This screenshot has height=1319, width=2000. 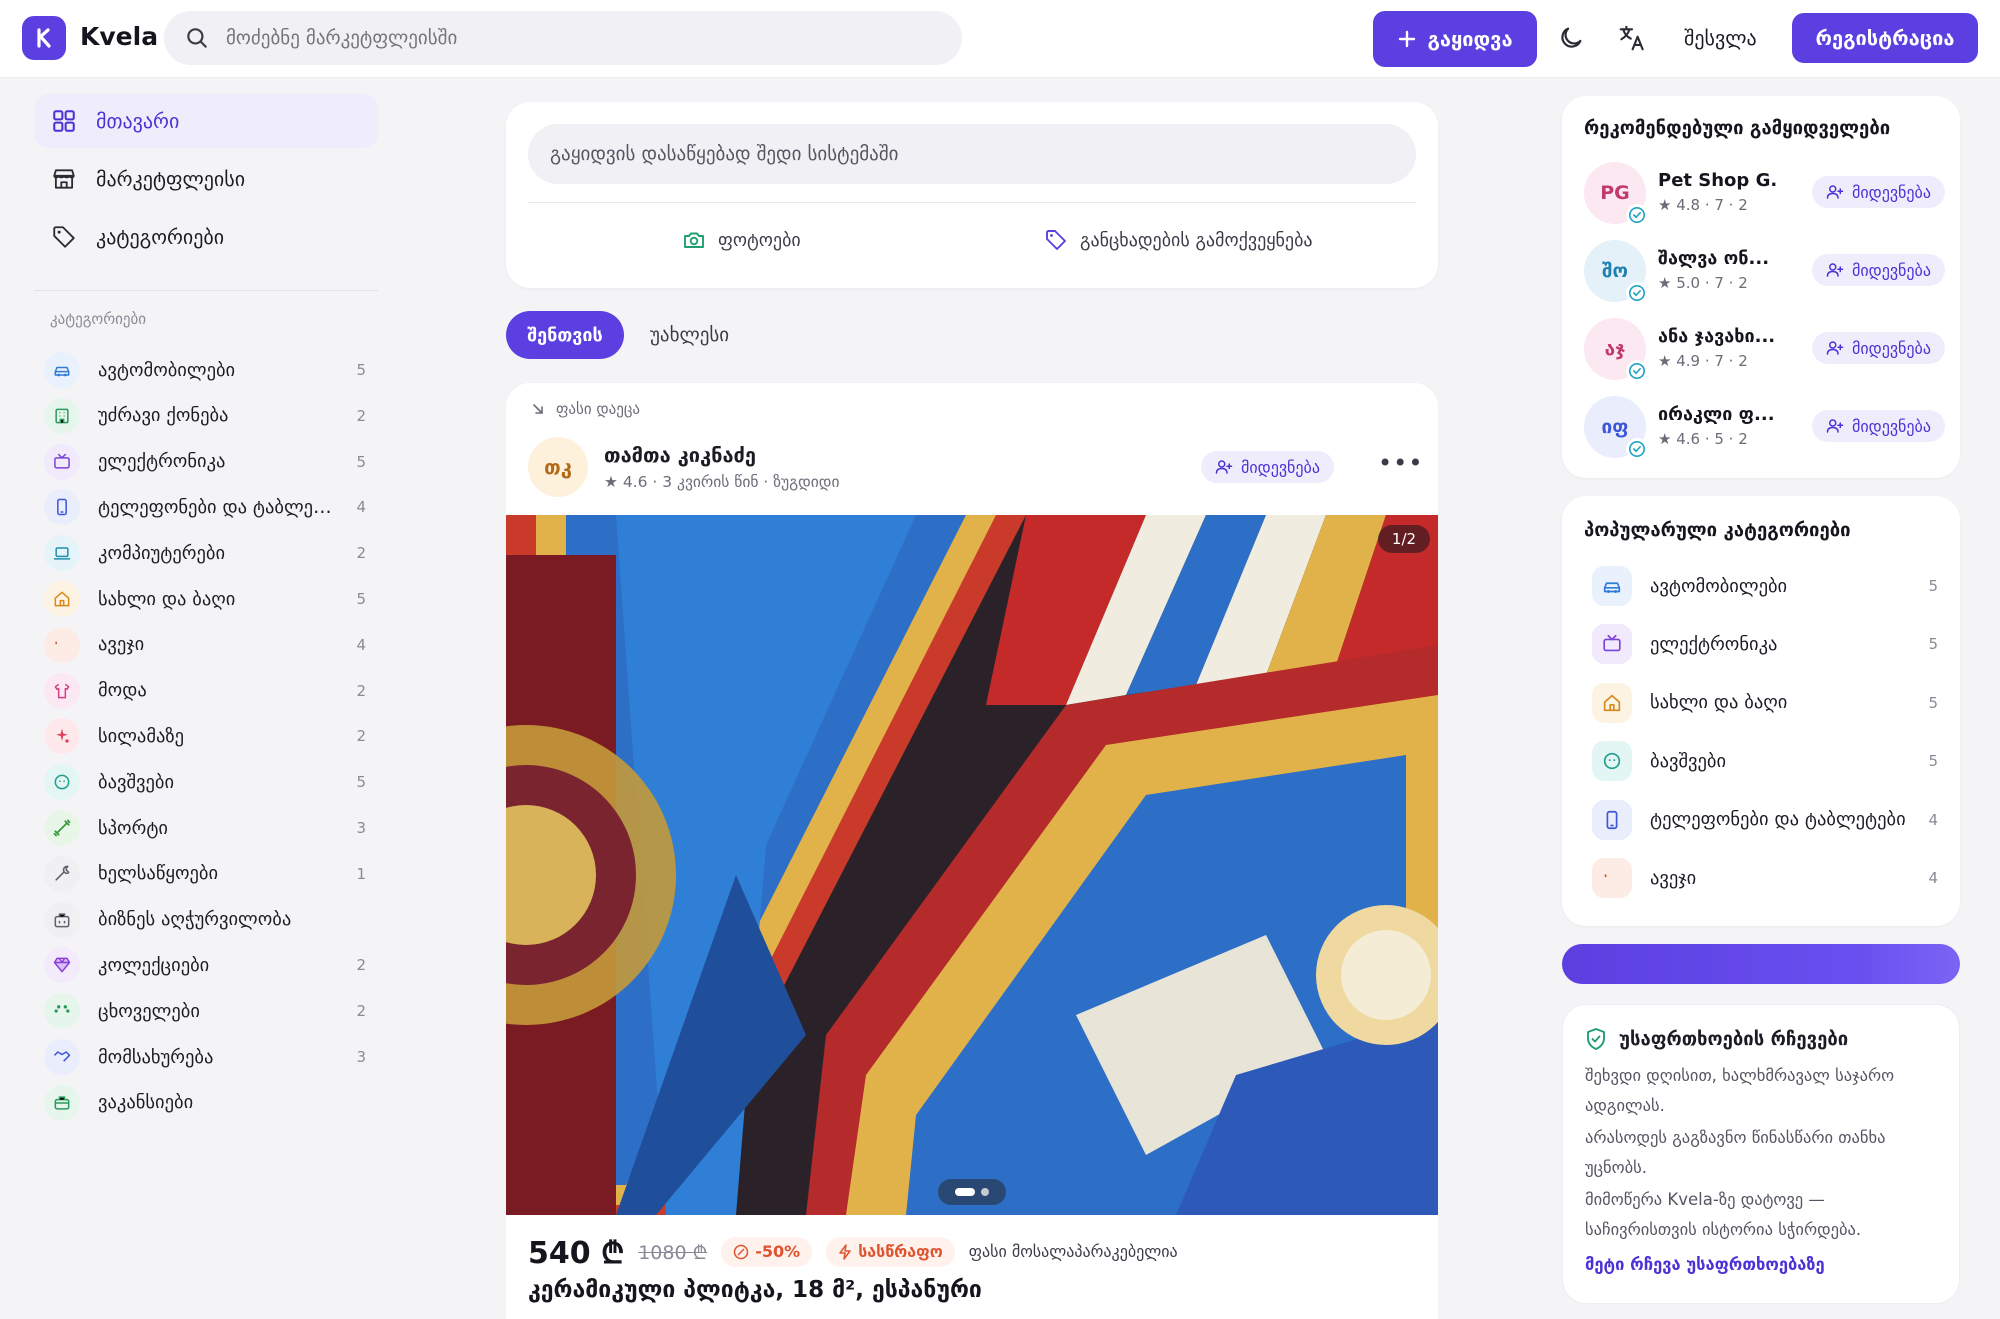 What do you see at coordinates (1720, 38) in the screenshot?
I see `login-link: შესვლა` at bounding box center [1720, 38].